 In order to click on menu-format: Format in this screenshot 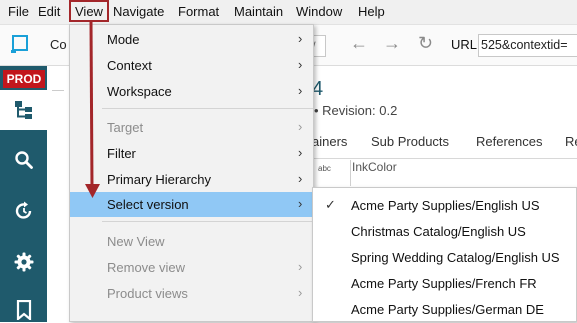, I will do `click(198, 12)`.